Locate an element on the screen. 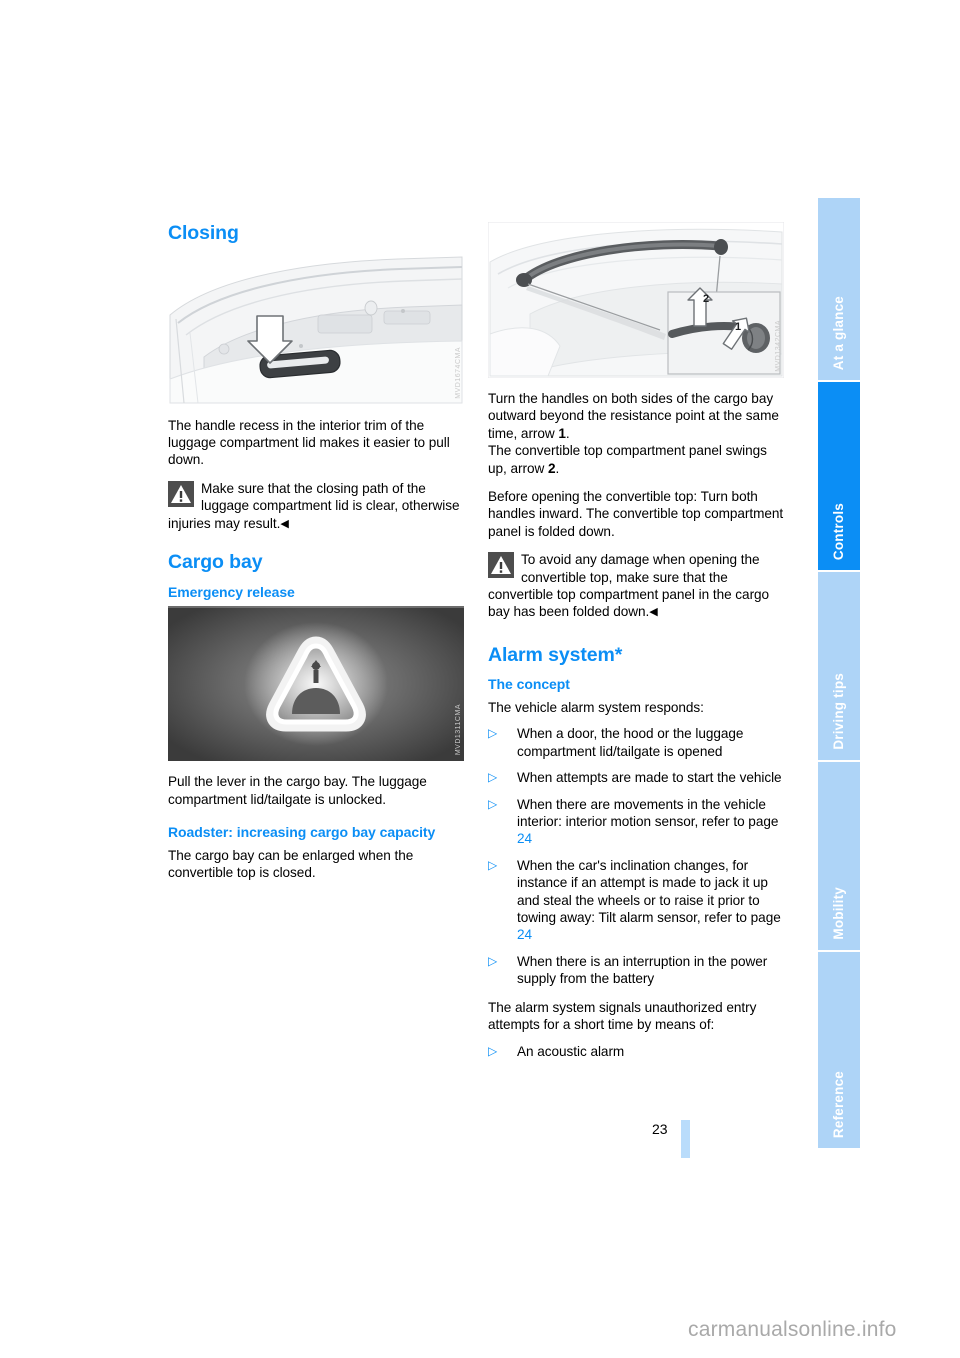 The width and height of the screenshot is (960, 1358). closing-handle-recess-illustration is located at coordinates (316, 328).